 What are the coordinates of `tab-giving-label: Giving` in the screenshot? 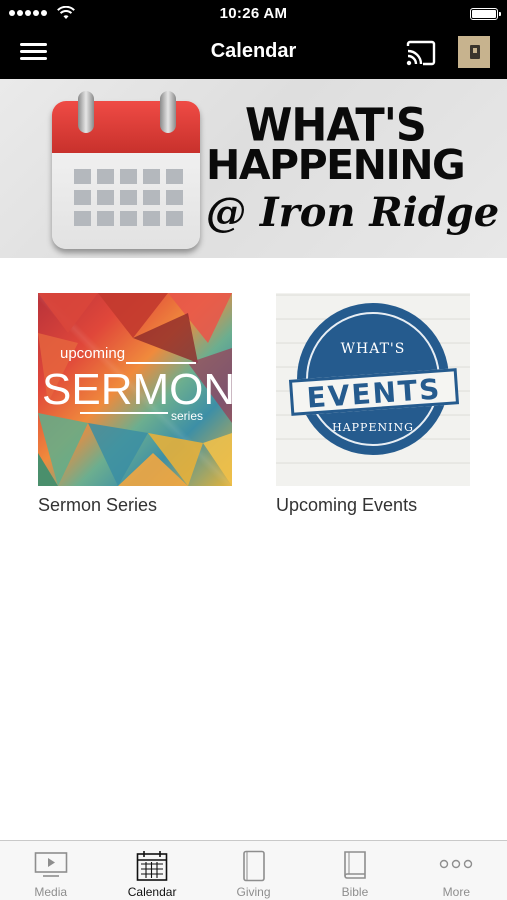 It's located at (253, 892).